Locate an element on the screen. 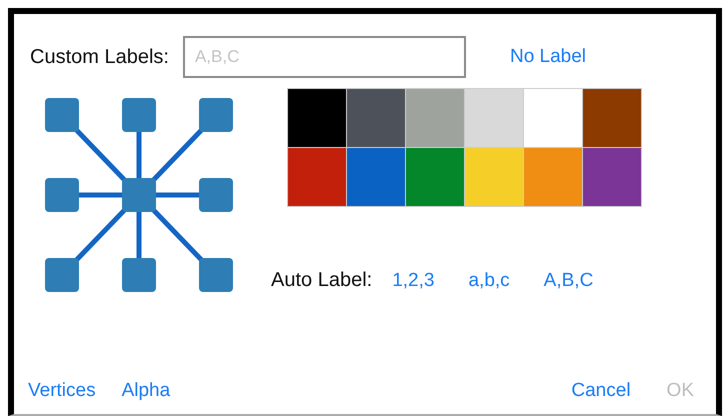 The image size is (727, 416). auto-label-option: a,b,c is located at coordinates (489, 281).